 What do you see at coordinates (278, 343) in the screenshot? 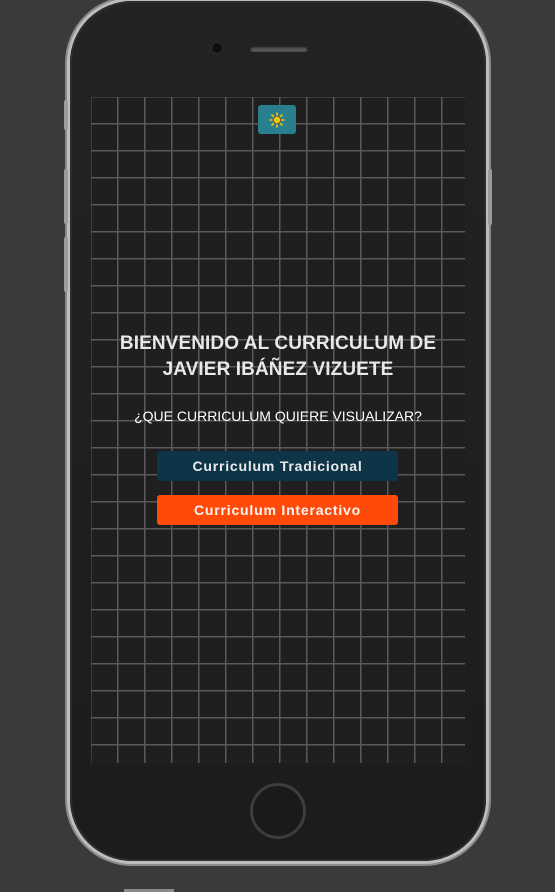
I see `title-line-1: BIENVENIDO AL CURRICULUM DE` at bounding box center [278, 343].